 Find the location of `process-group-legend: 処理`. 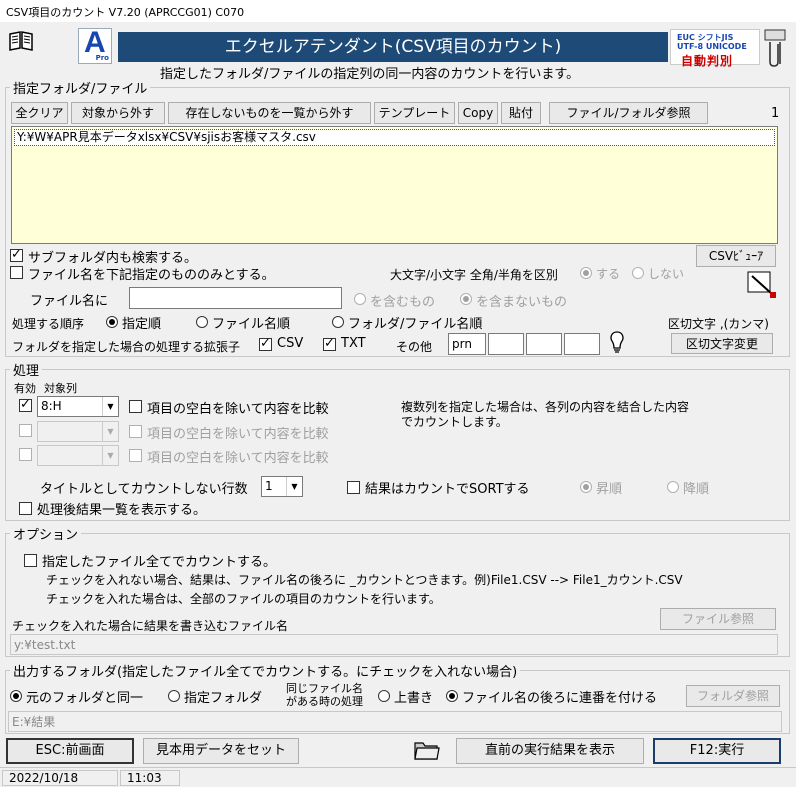

process-group-legend: 処理 is located at coordinates (26, 369).